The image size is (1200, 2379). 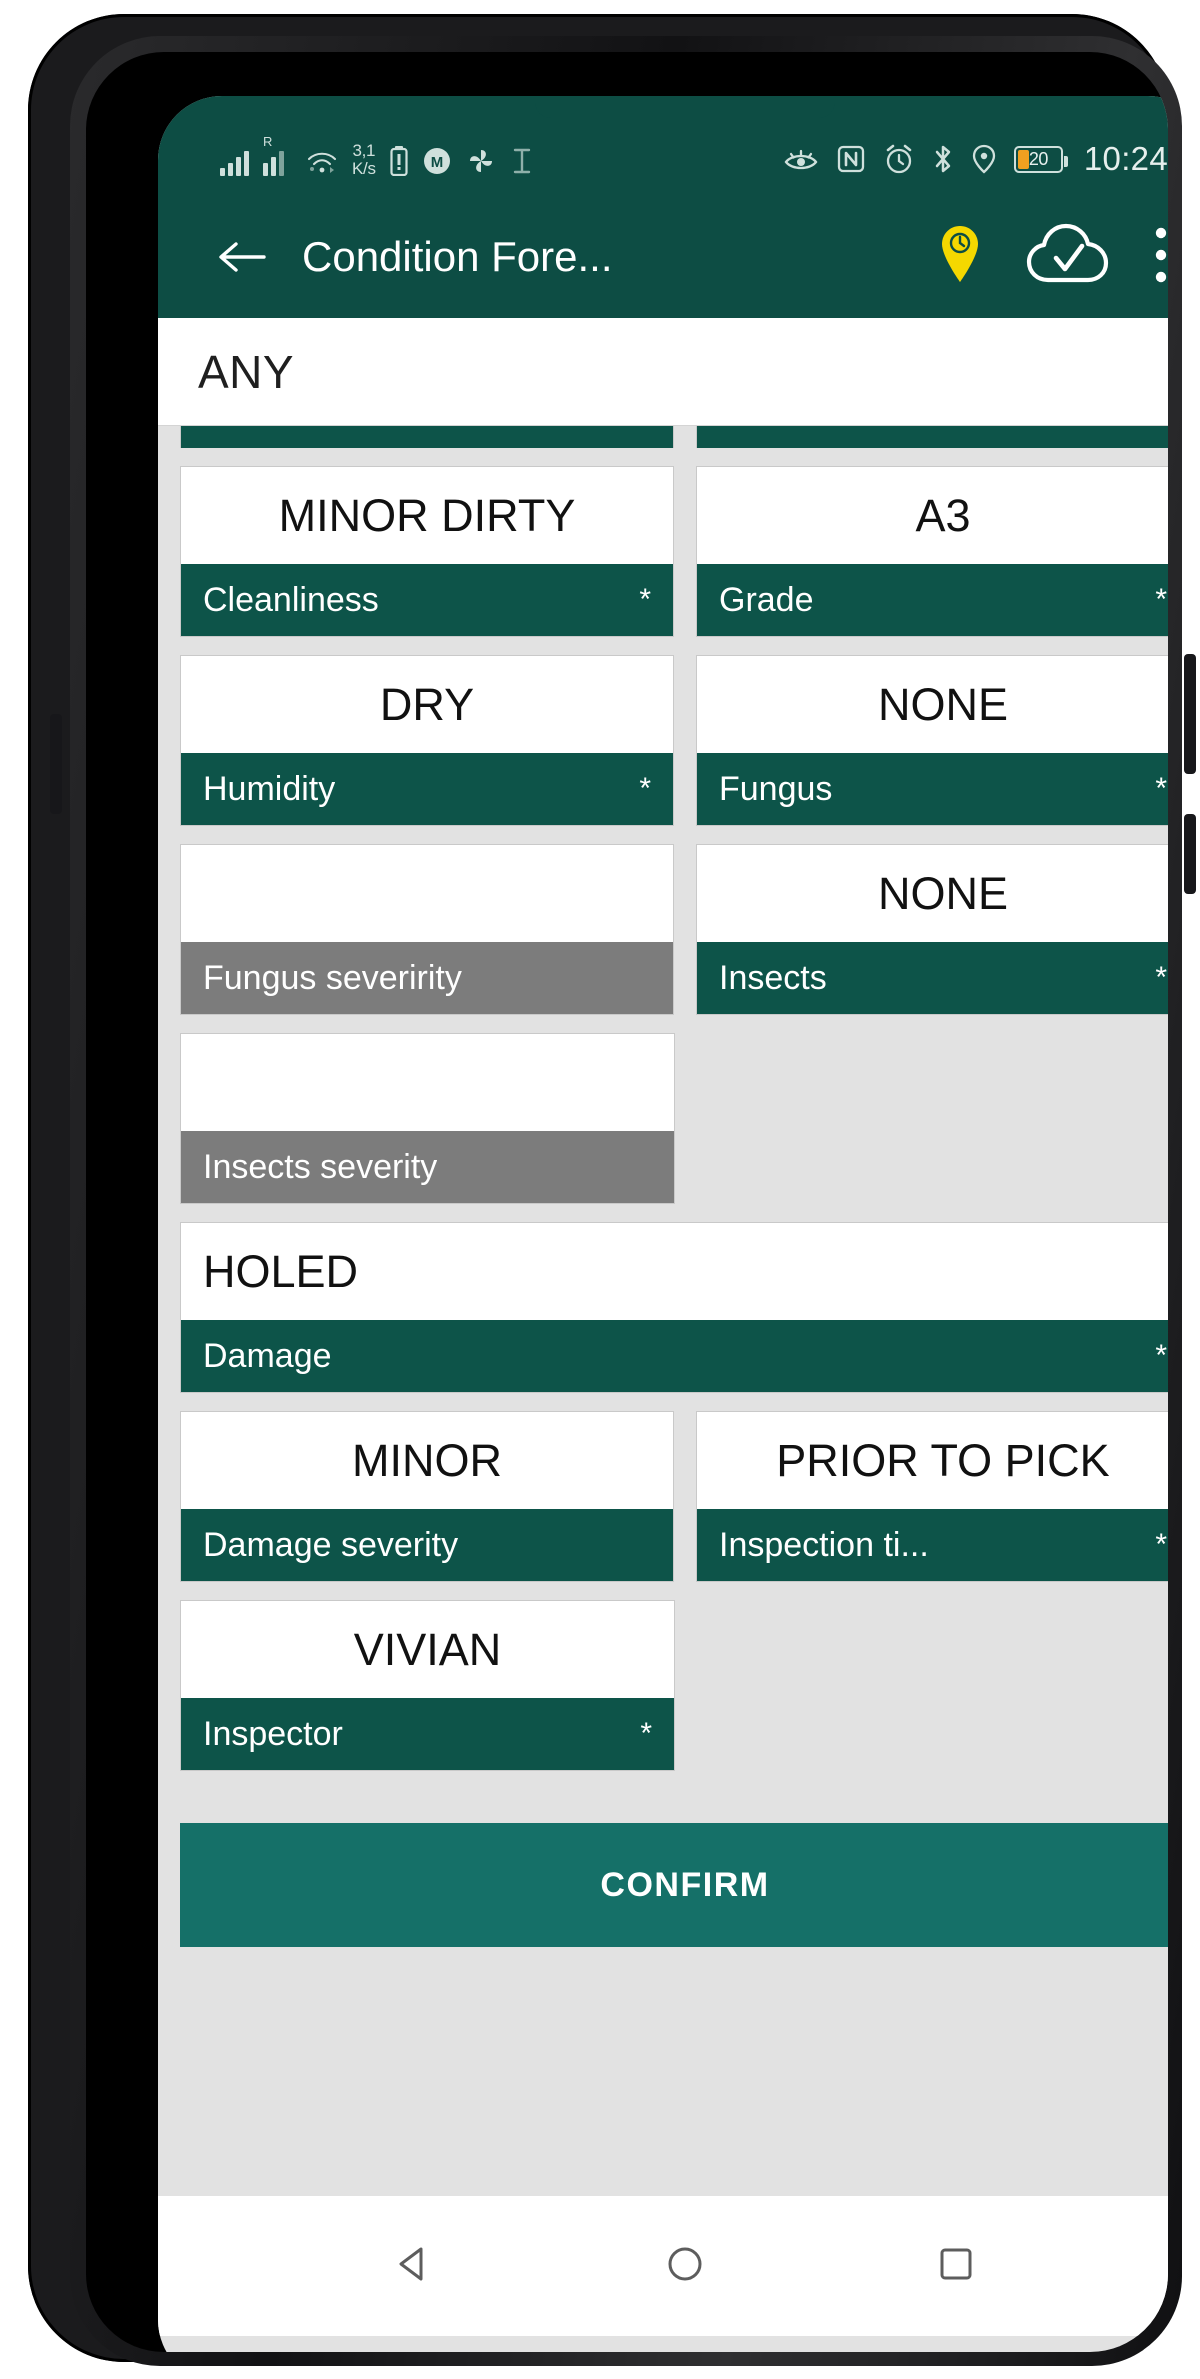 What do you see at coordinates (1190, 854) in the screenshot?
I see `power-button` at bounding box center [1190, 854].